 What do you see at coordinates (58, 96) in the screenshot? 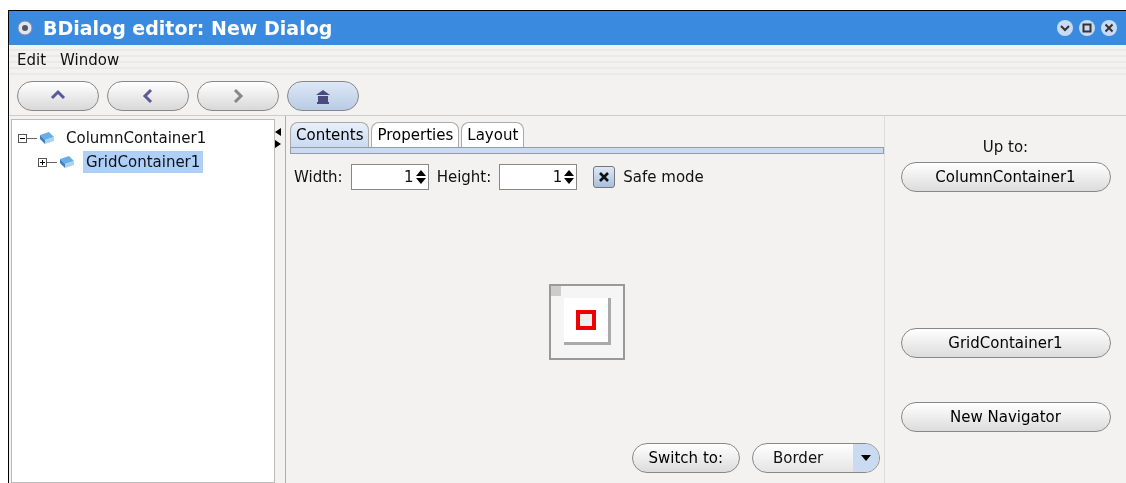
I see `up-button` at bounding box center [58, 96].